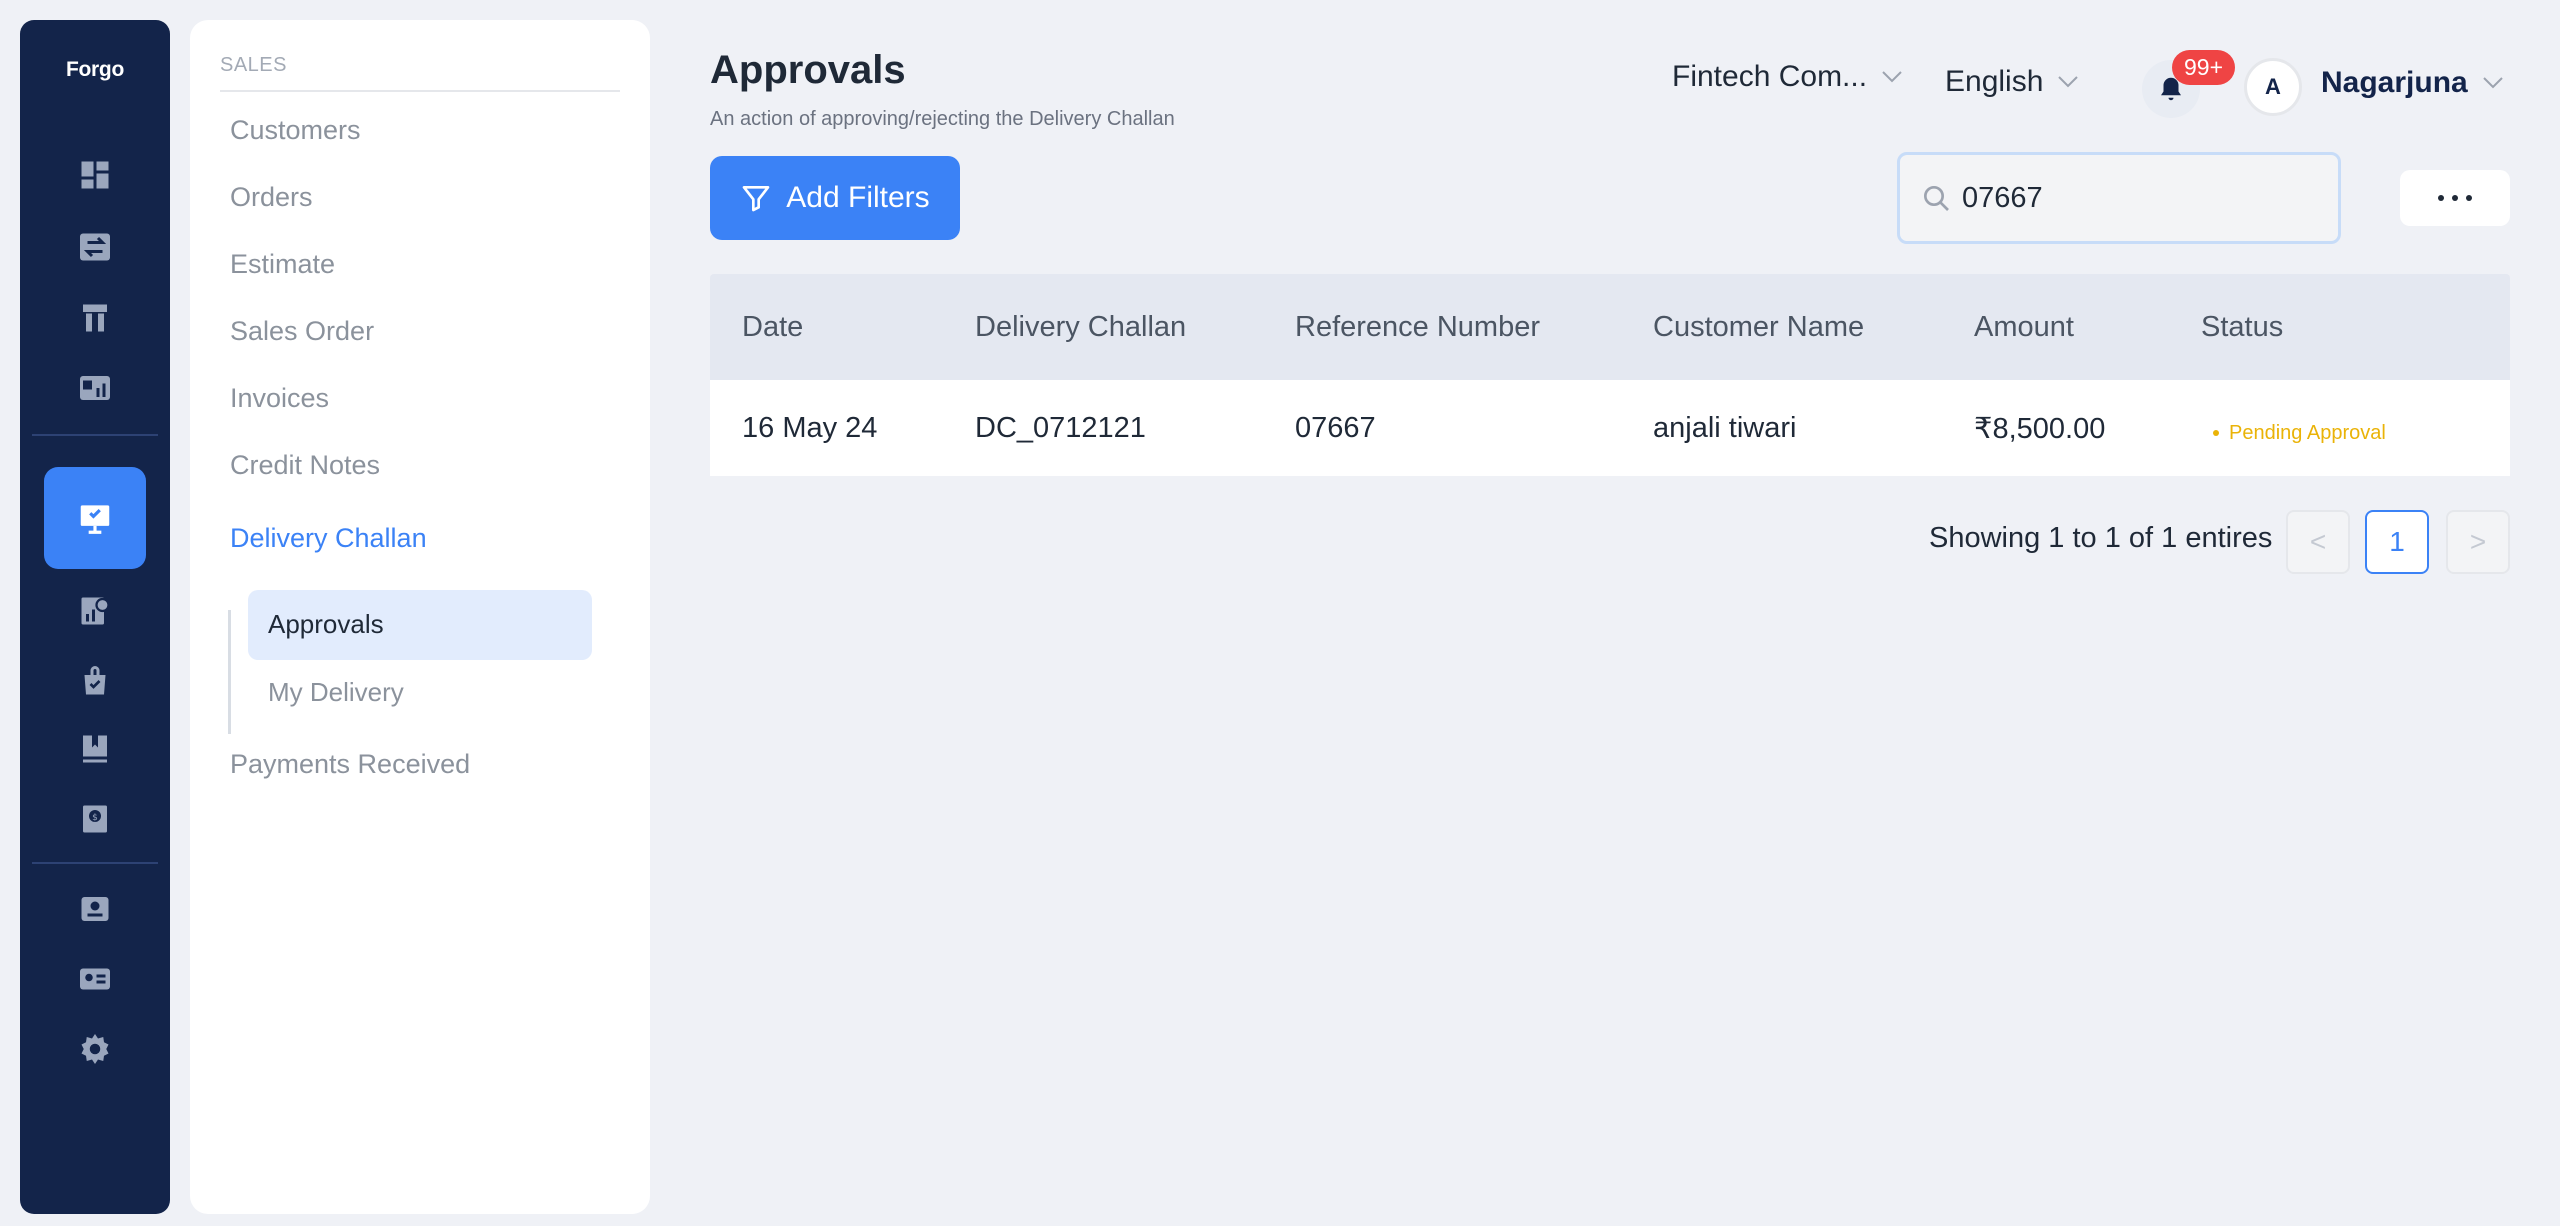  I want to click on purchase-analytics-icon, so click(95, 611).